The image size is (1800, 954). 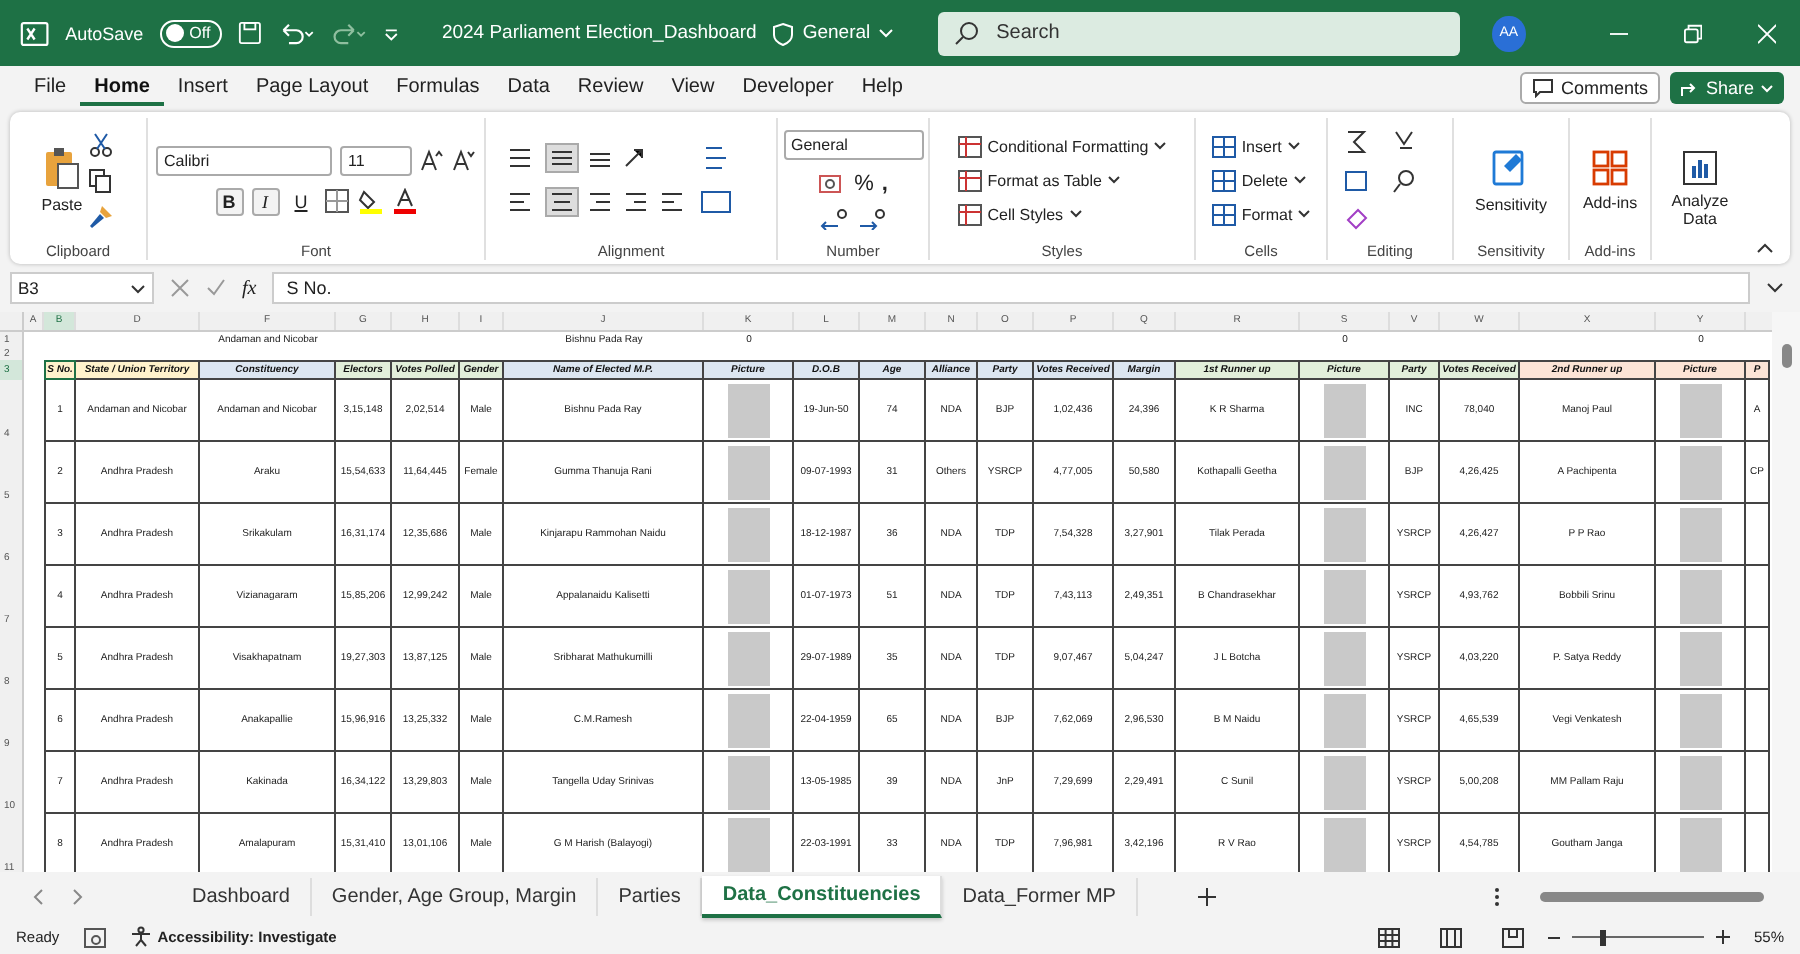 What do you see at coordinates (783, 33) in the screenshot?
I see `shield-icon` at bounding box center [783, 33].